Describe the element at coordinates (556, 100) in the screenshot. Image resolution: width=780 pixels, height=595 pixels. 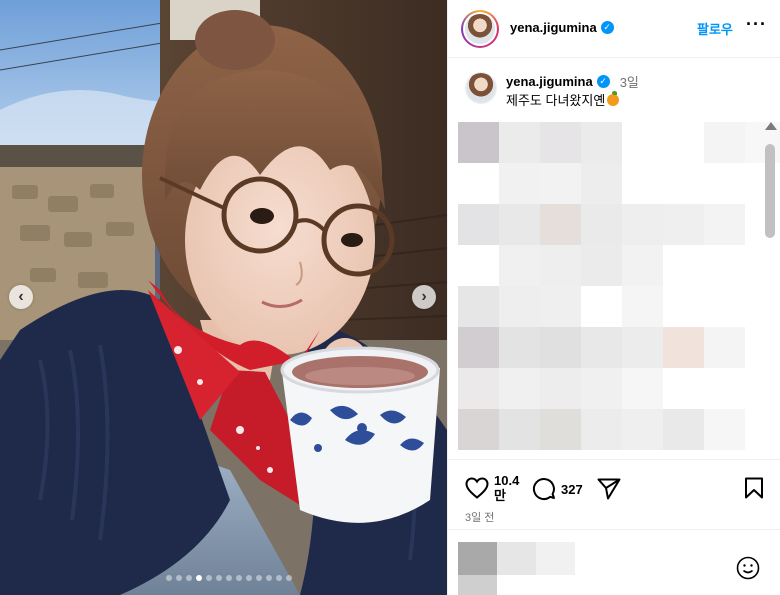
I see `caption-body: 제주도 다녀왔지옌` at that location.